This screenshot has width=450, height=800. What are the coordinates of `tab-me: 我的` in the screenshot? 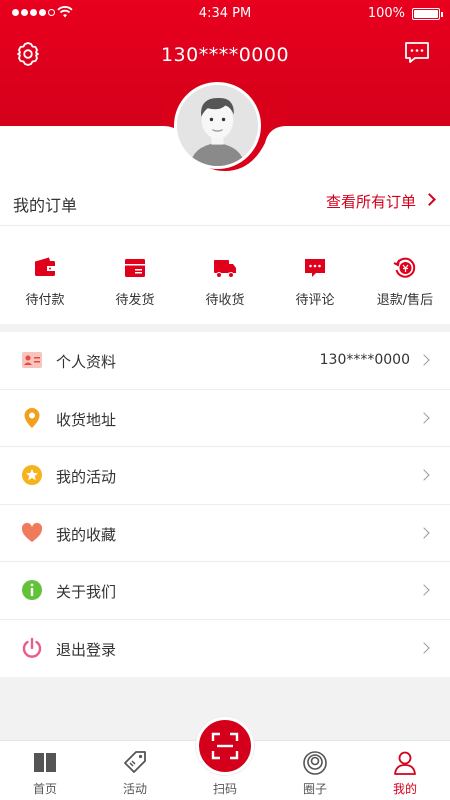 It's located at (405, 770).